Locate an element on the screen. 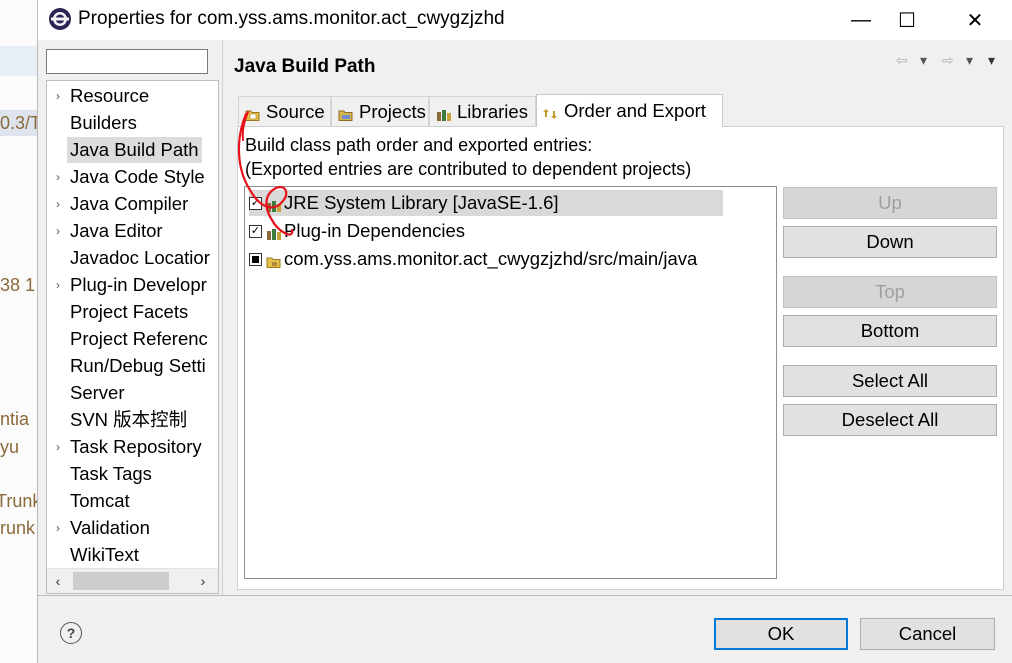 This screenshot has height=663, width=1012. nav-item: Builders is located at coordinates (103, 123).